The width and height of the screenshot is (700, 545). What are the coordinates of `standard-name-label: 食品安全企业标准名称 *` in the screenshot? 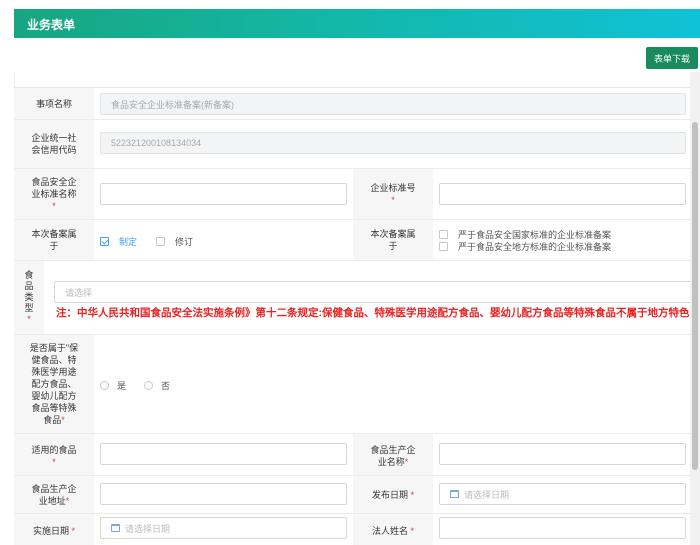 It's located at (54, 194).